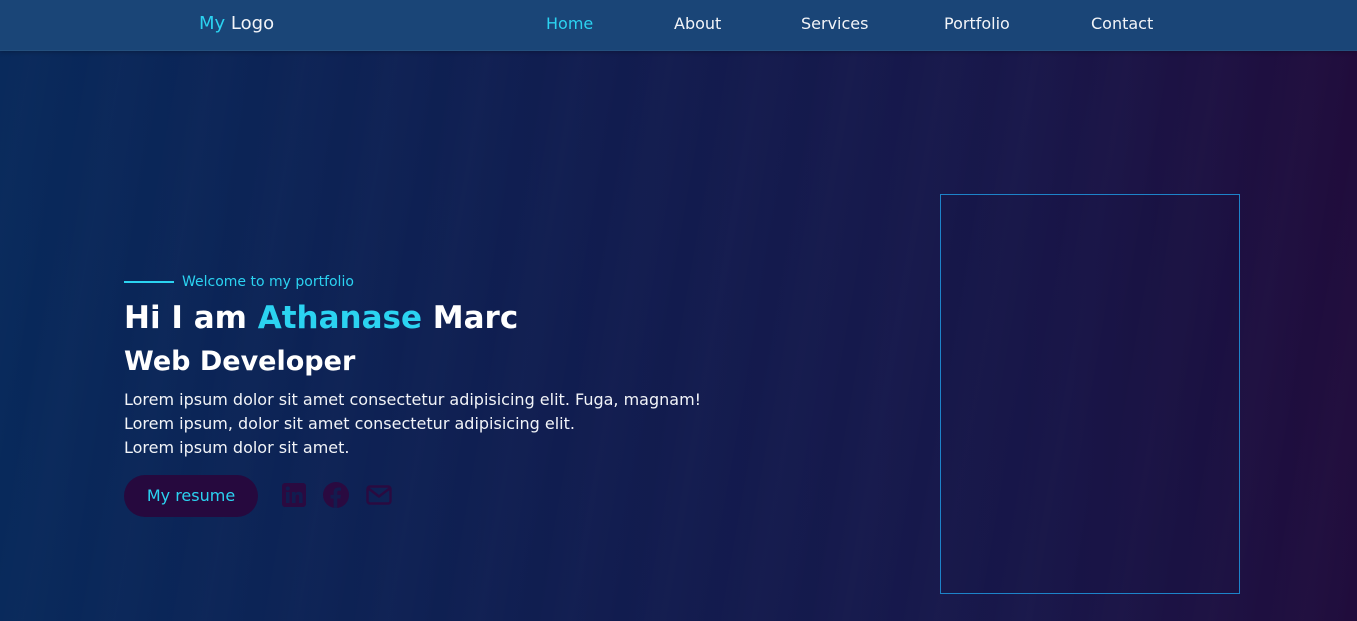 Image resolution: width=1357 pixels, height=621 pixels. I want to click on mail-icon, so click(379, 495).